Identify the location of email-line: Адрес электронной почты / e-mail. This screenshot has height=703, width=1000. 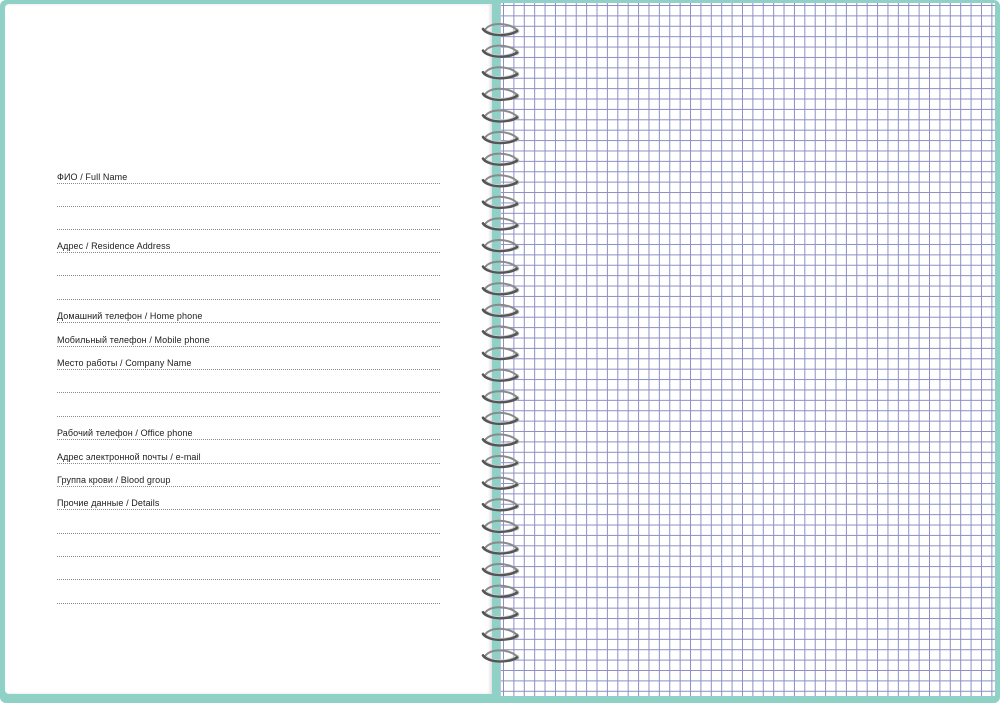
(248, 457).